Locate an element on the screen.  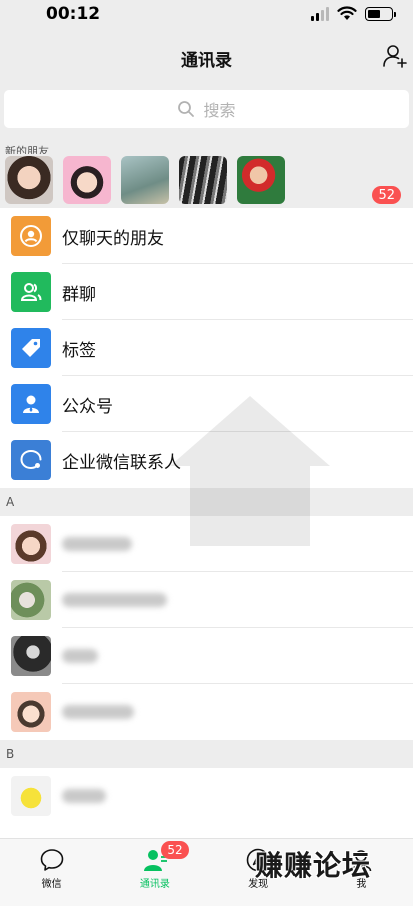
add-friend-icon is located at coordinates (395, 56).